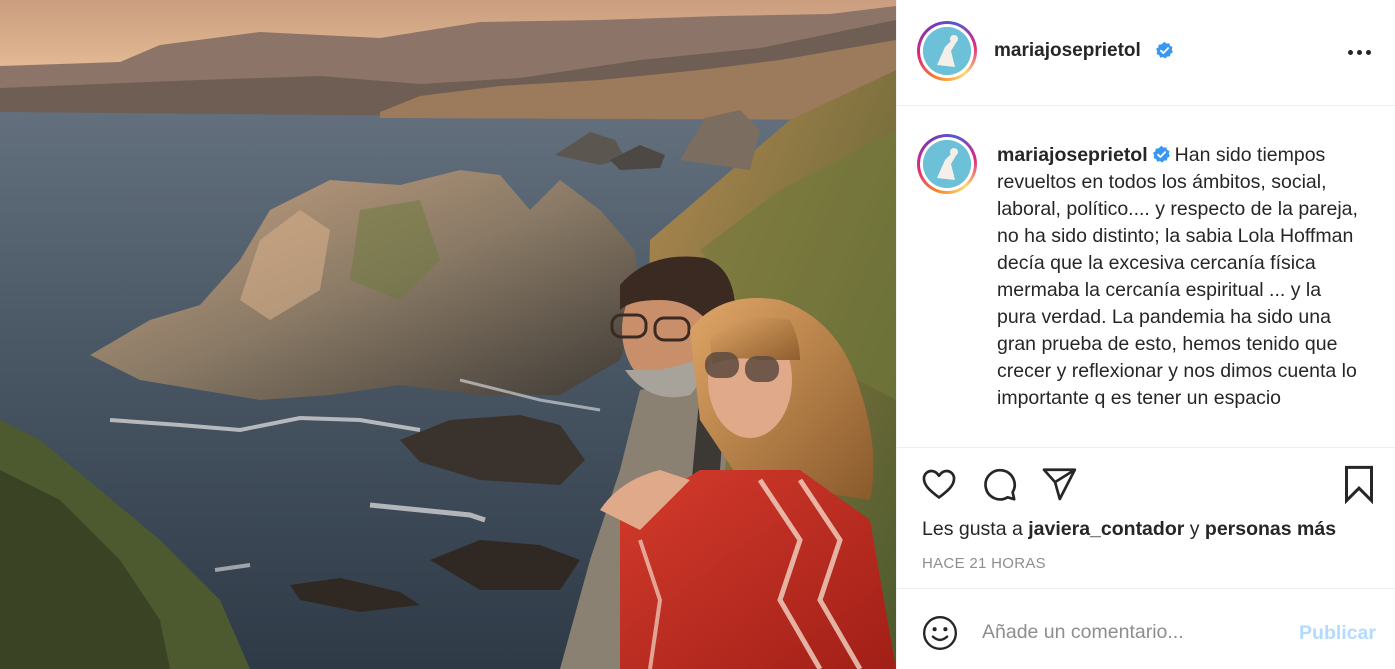 The height and width of the screenshot is (669, 1395). Describe the element at coordinates (984, 563) in the screenshot. I see `post-timestamp: HACE 21 HORAS` at that location.